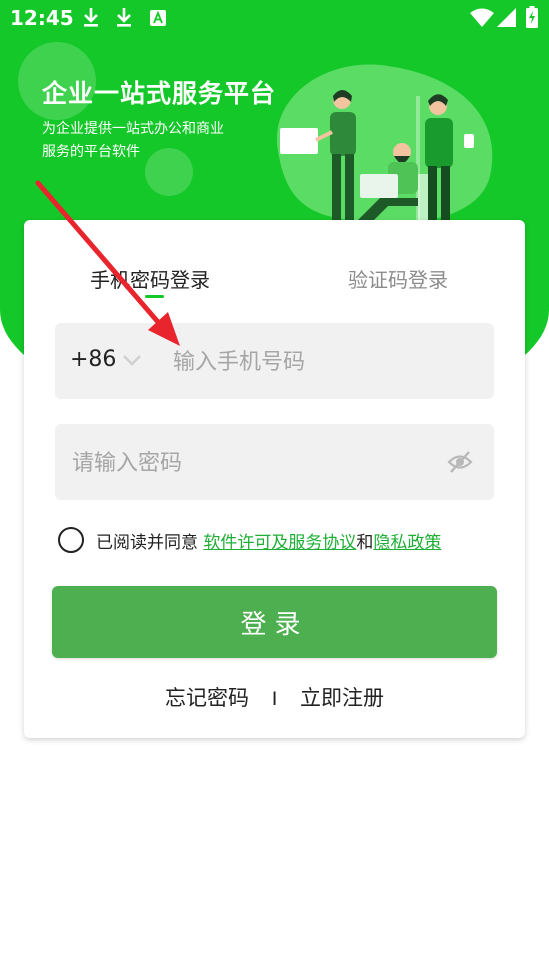 The image size is (549, 976). Describe the element at coordinates (384, 145) in the screenshot. I see `office-people-illustration` at that location.